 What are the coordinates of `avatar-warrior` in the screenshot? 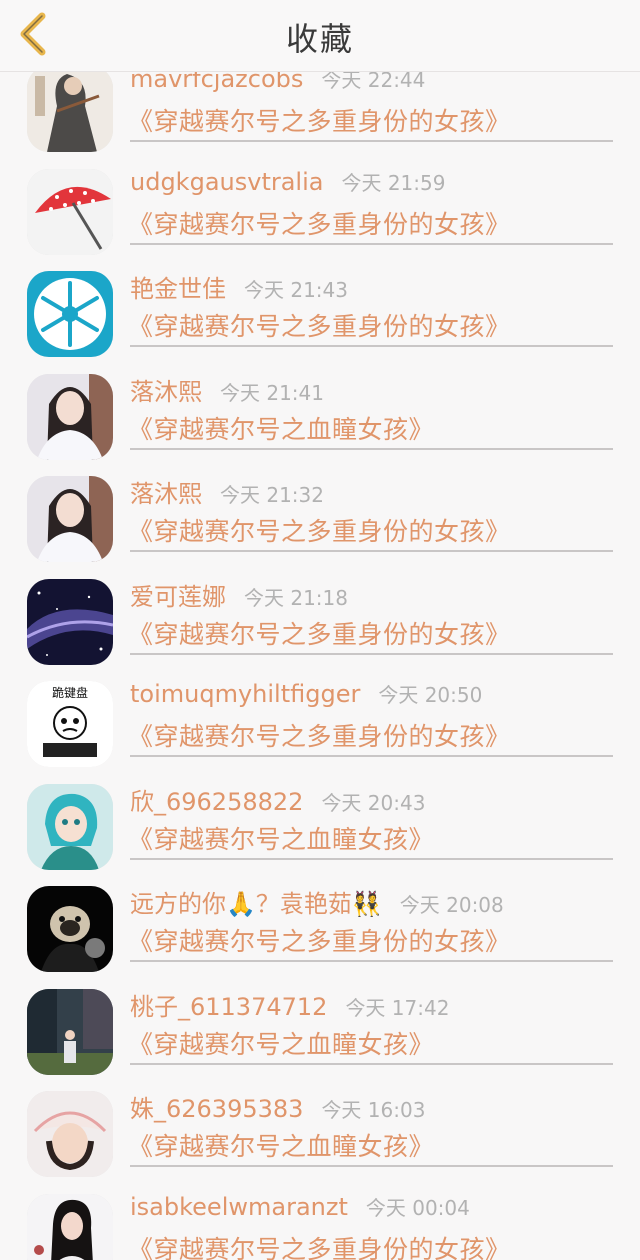 It's located at (70, 109).